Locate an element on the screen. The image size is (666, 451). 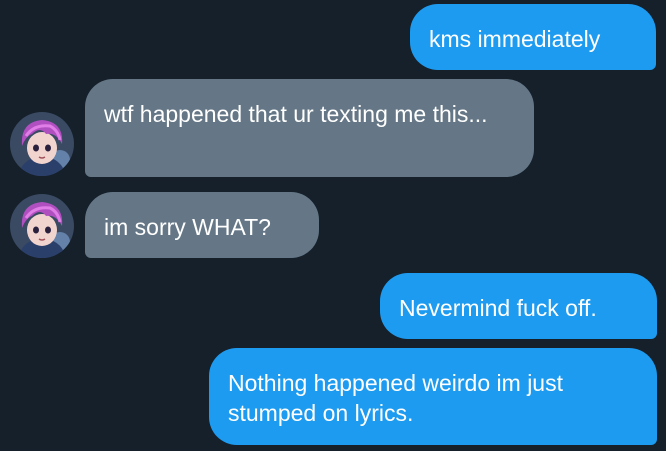
sent-message-bubble: kms immediately is located at coordinates (533, 37).